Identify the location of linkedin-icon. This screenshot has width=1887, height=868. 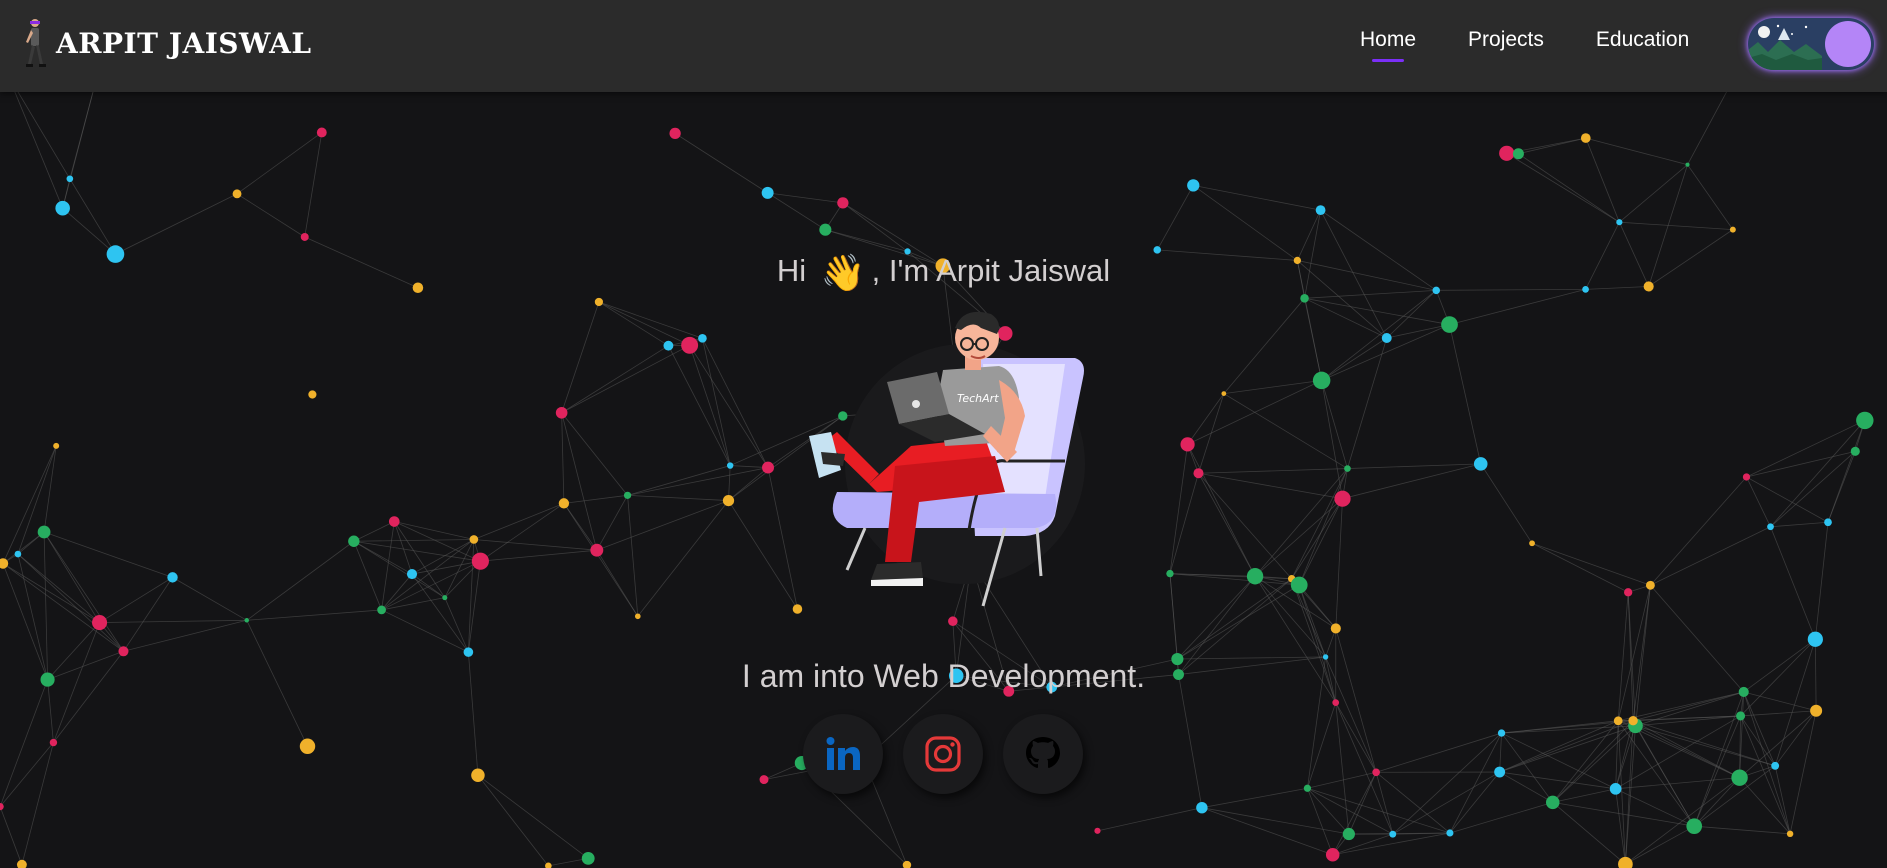
(843, 753).